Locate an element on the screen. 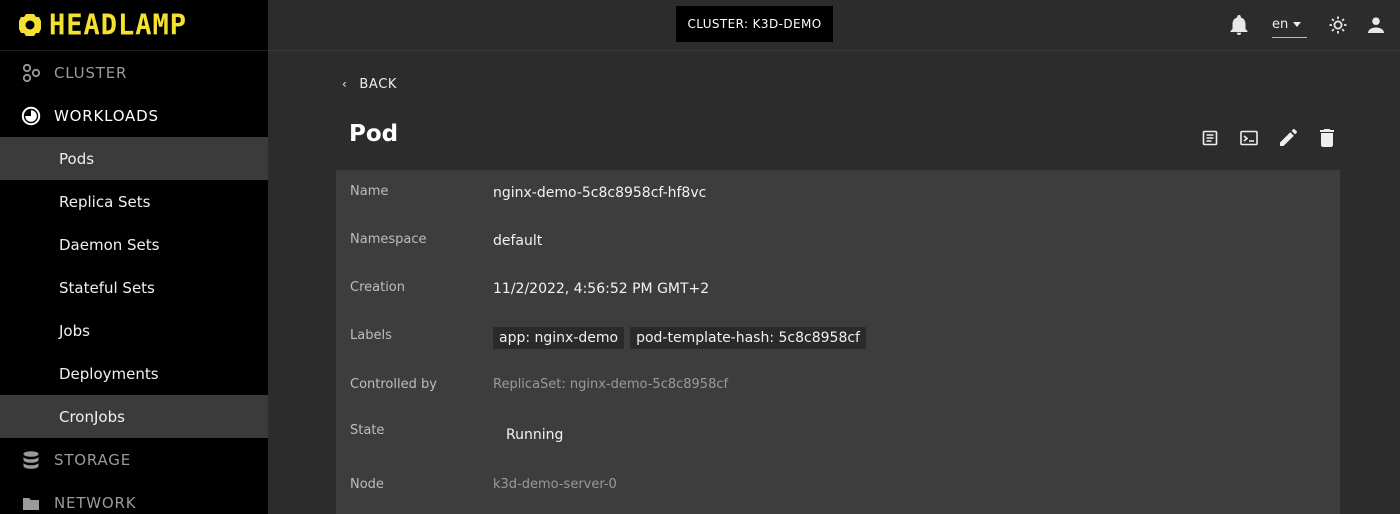 The height and width of the screenshot is (514, 1400). cluster-selector-button: CLUSTER: K3D-DEMO is located at coordinates (754, 24).